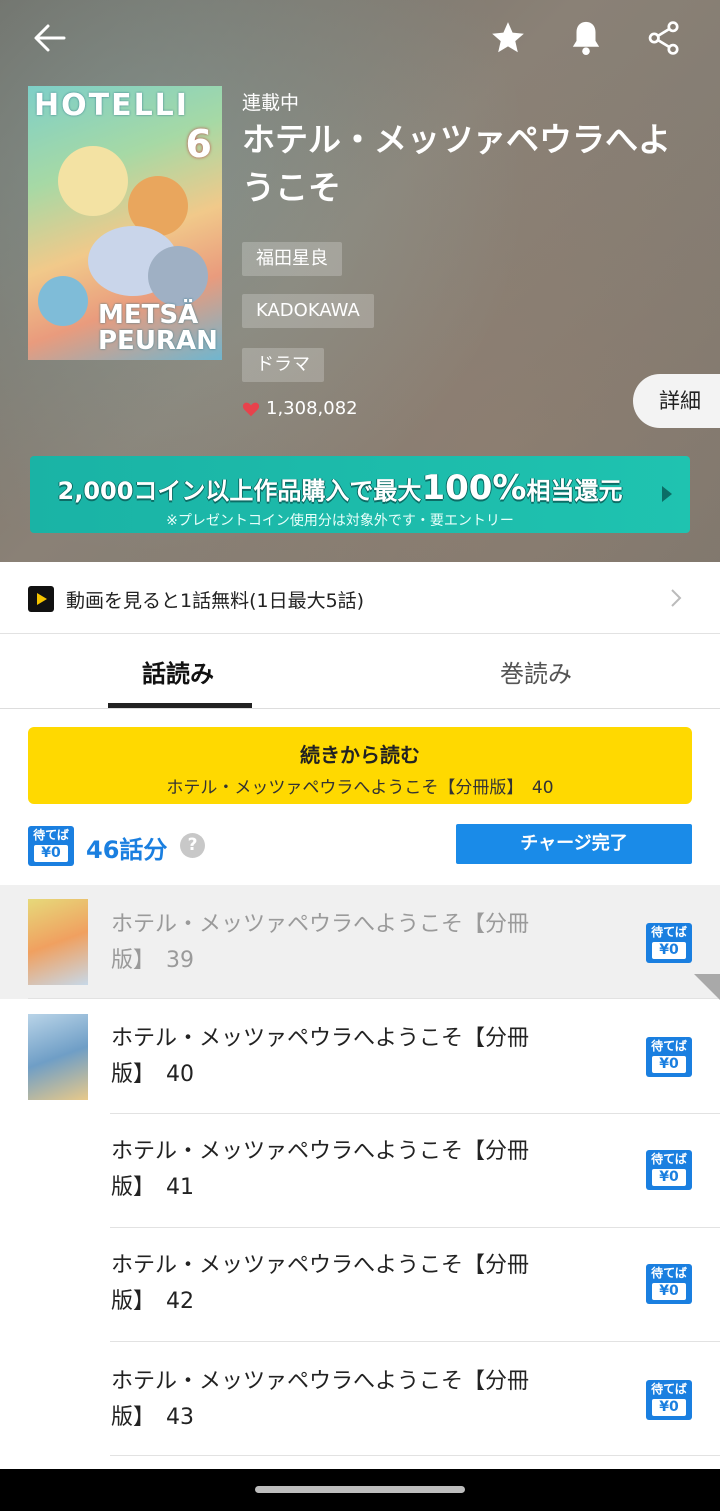 The height and width of the screenshot is (1511, 720). I want to click on home-gesture-handle, so click(360, 1489).